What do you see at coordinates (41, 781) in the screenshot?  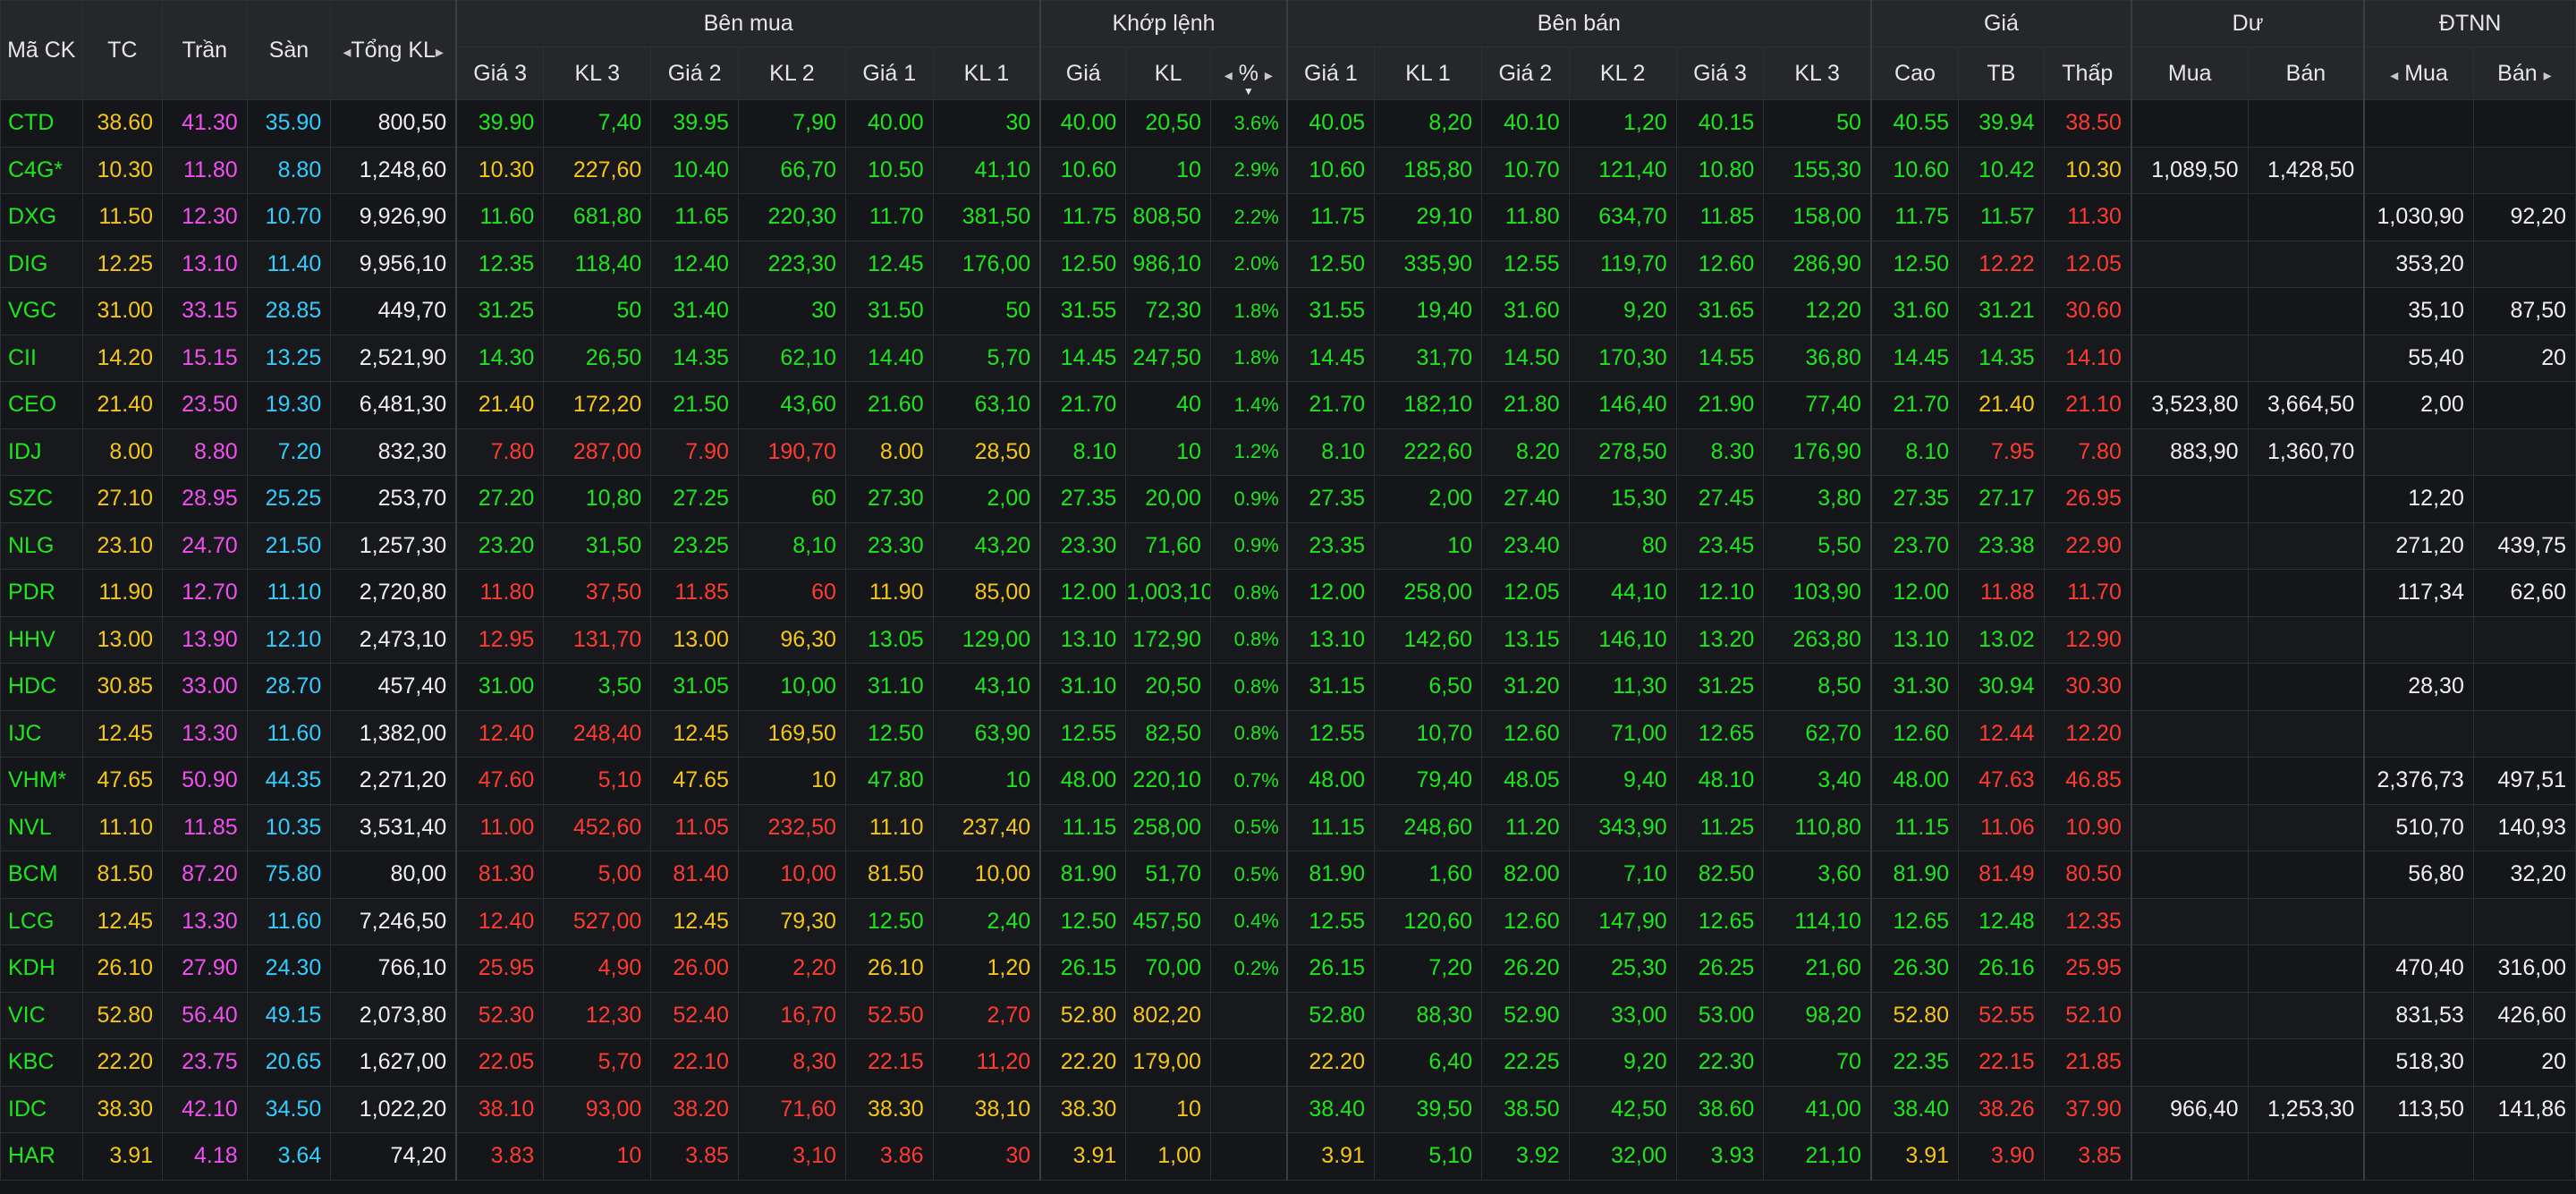 I see `symbol-cell: VHM*` at bounding box center [41, 781].